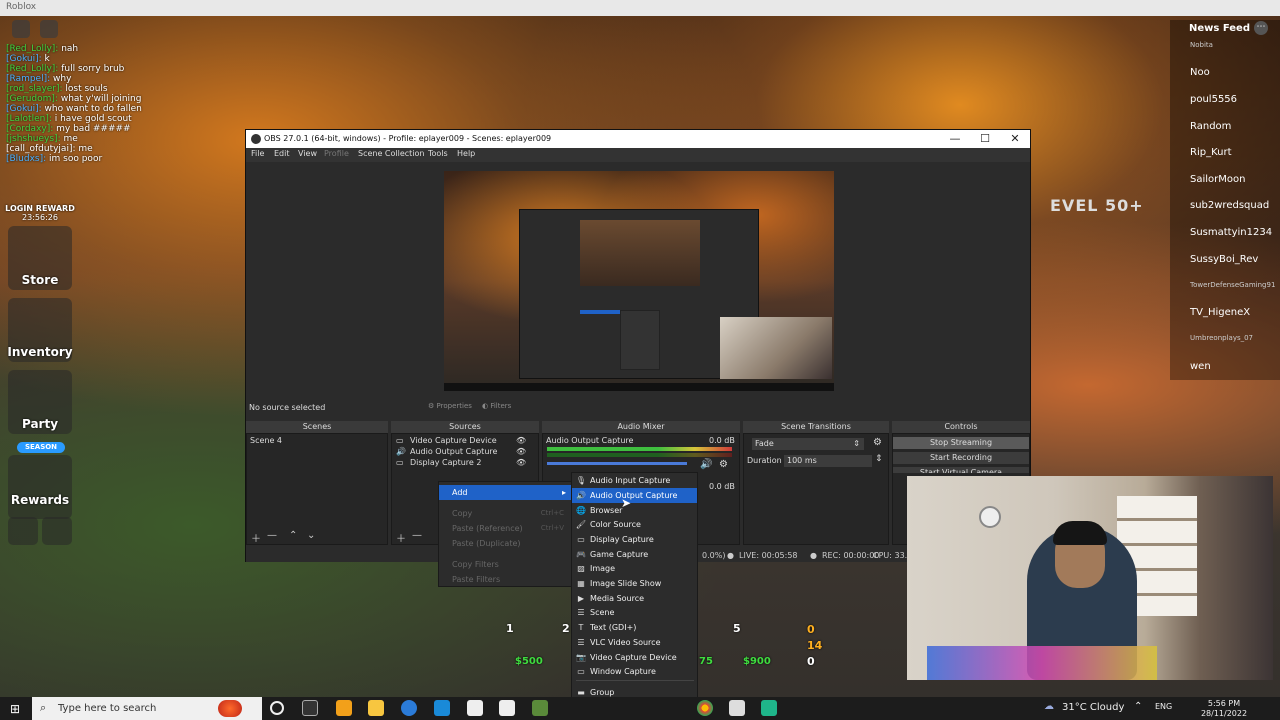  What do you see at coordinates (336, 153) in the screenshot?
I see `menu-profile: Profile` at bounding box center [336, 153].